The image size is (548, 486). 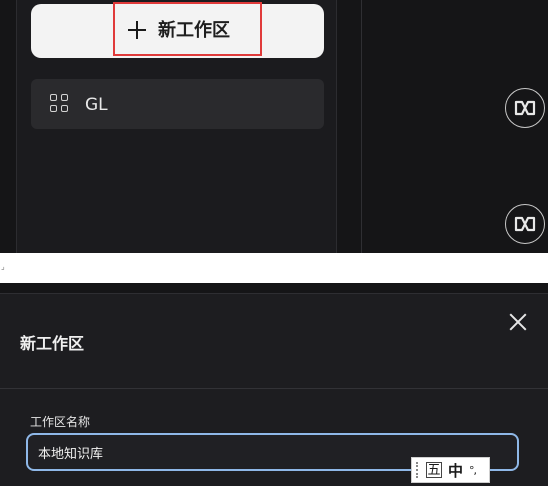 What do you see at coordinates (187, 29) in the screenshot?
I see `highlight-box` at bounding box center [187, 29].